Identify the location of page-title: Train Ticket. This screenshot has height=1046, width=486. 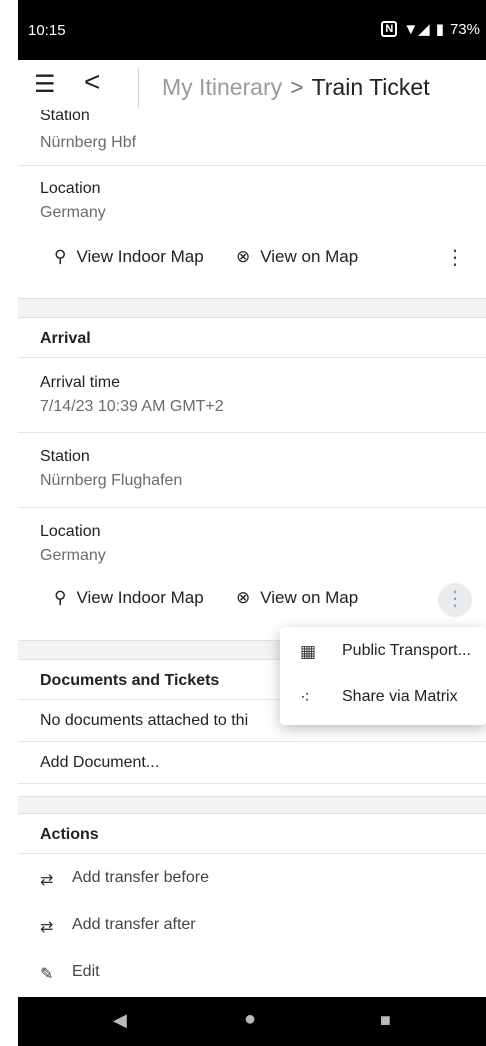
(370, 87).